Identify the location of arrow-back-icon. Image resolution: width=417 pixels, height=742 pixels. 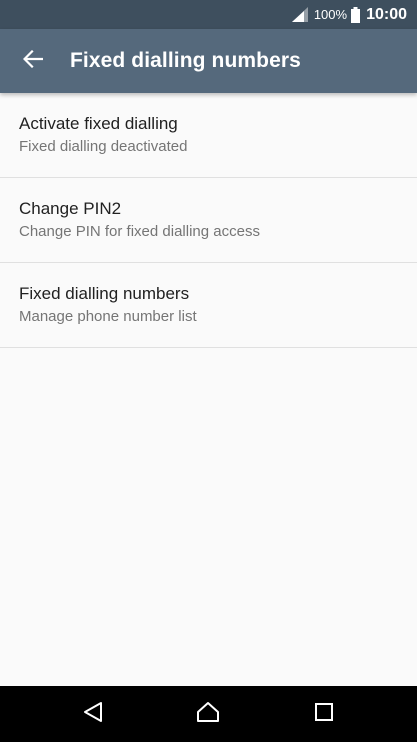
(33, 61).